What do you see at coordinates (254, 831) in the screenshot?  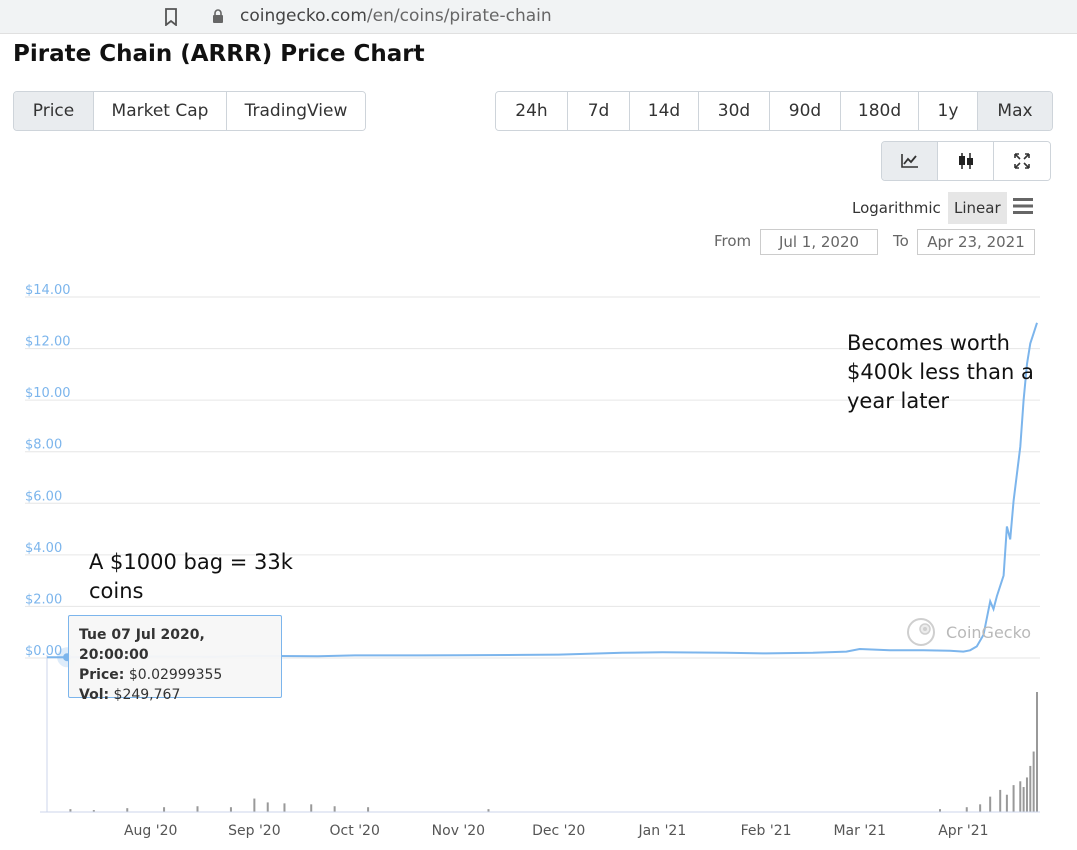 I see `x-tick-label: Sep '20` at bounding box center [254, 831].